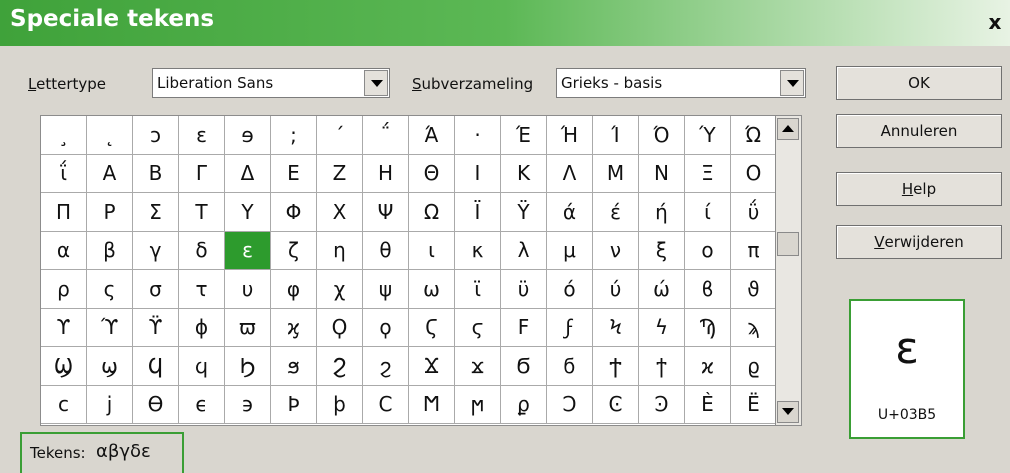  What do you see at coordinates (432, 212) in the screenshot?
I see `grid-cell: Ω` at bounding box center [432, 212].